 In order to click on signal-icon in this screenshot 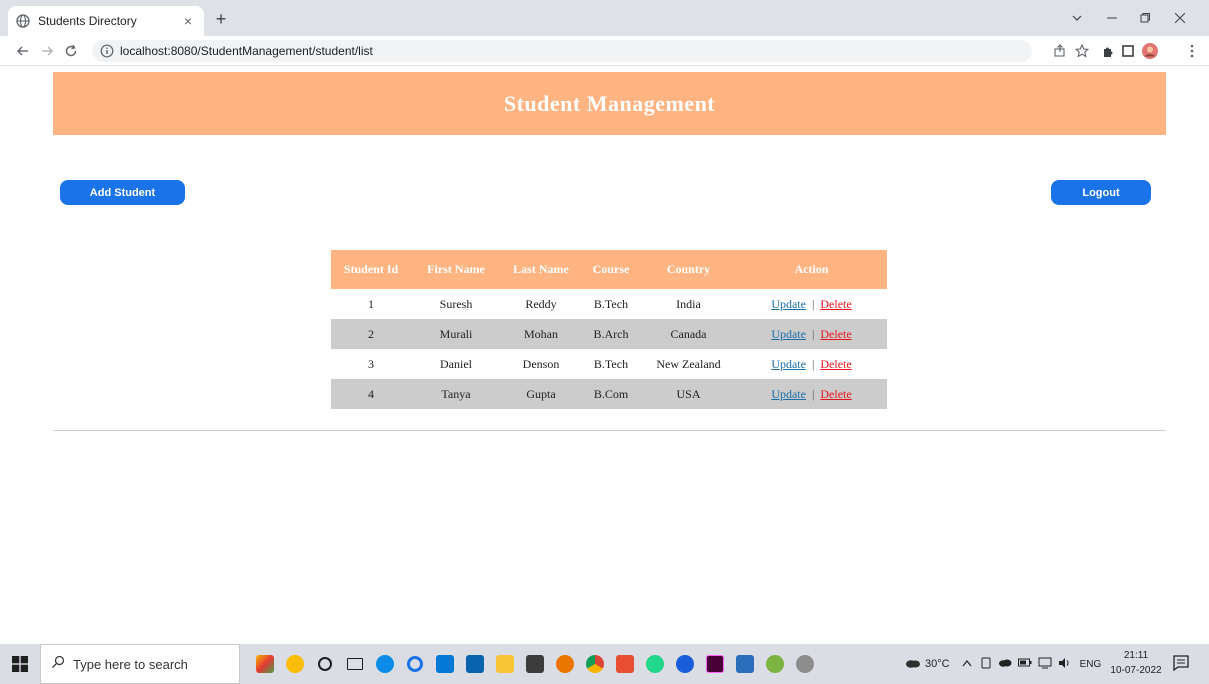, I will do `click(685, 664)`.